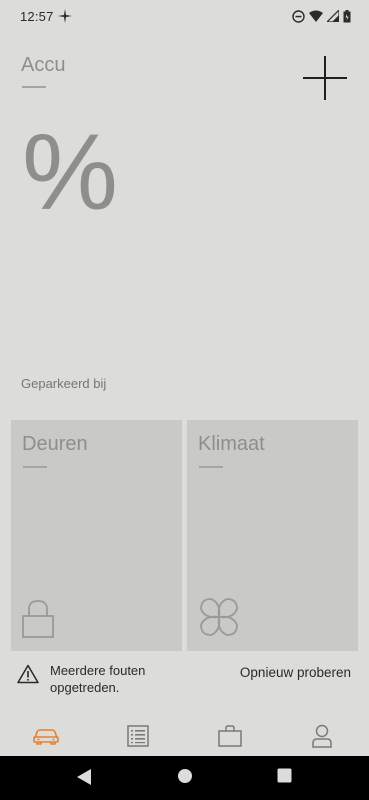 The image size is (369, 800). I want to click on doors-underline, so click(35, 467).